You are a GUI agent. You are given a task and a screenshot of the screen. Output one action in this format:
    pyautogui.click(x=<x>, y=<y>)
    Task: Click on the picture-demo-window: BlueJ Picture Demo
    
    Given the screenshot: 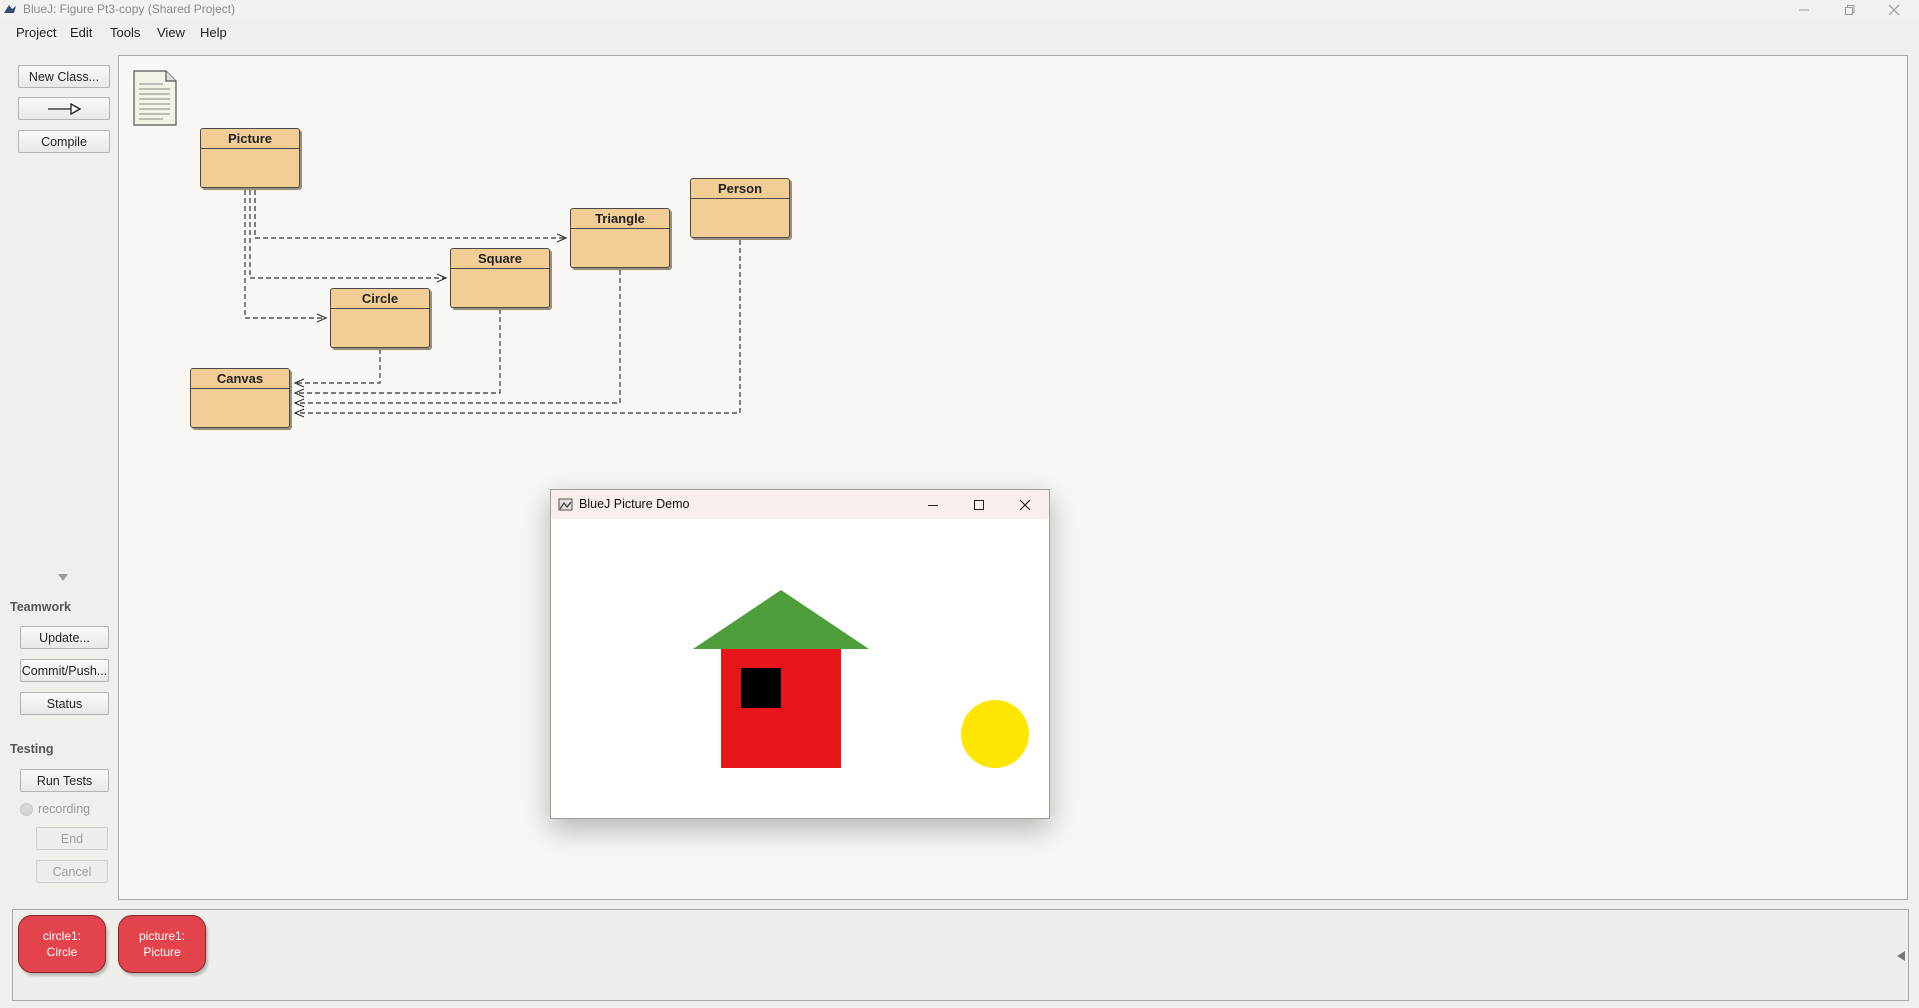 What is the action you would take?
    pyautogui.click(x=800, y=654)
    